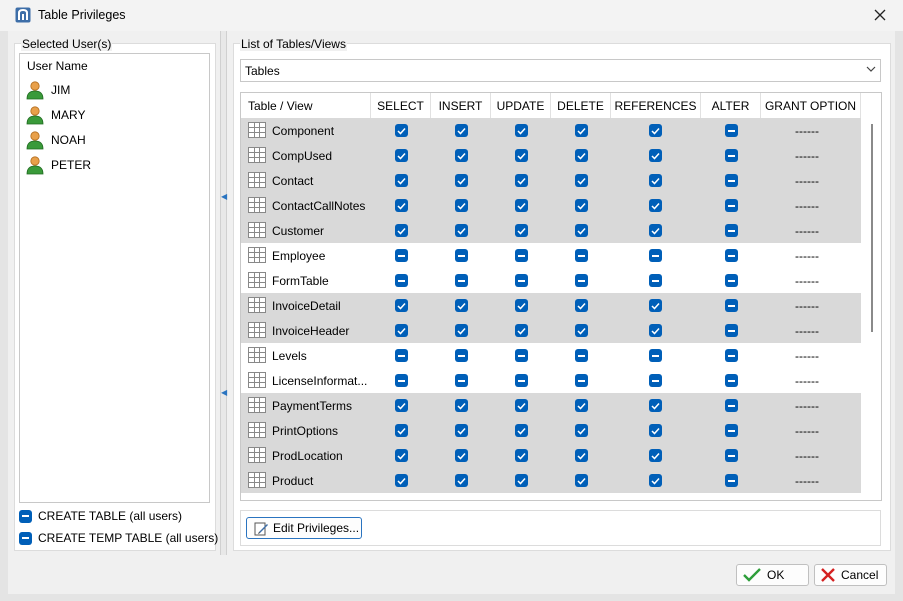  What do you see at coordinates (58, 165) in the screenshot?
I see `user-list-item: PETER` at bounding box center [58, 165].